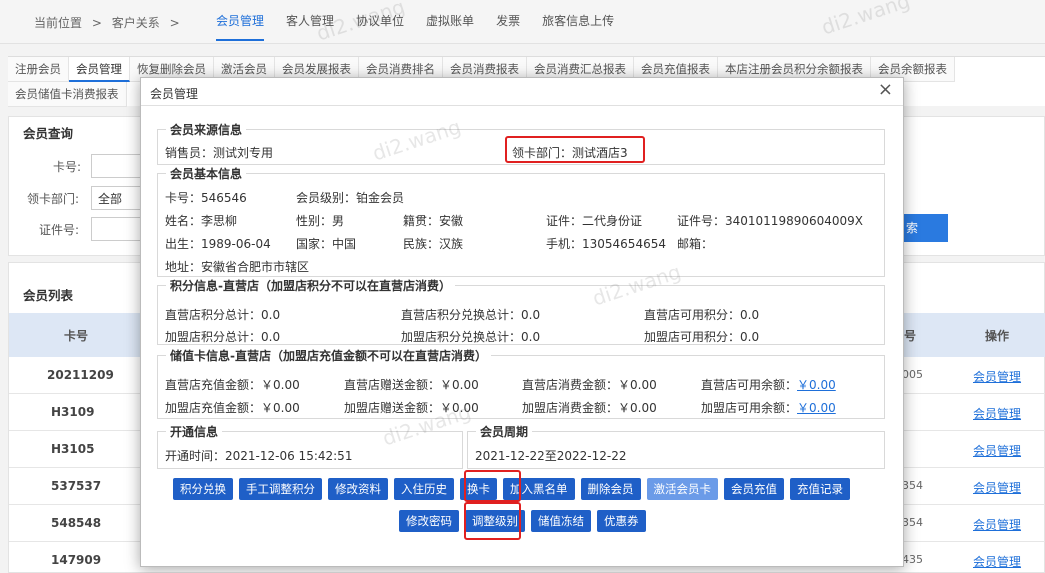  Describe the element at coordinates (59, 230) in the screenshot. I see `id-label: 证件号:` at that location.